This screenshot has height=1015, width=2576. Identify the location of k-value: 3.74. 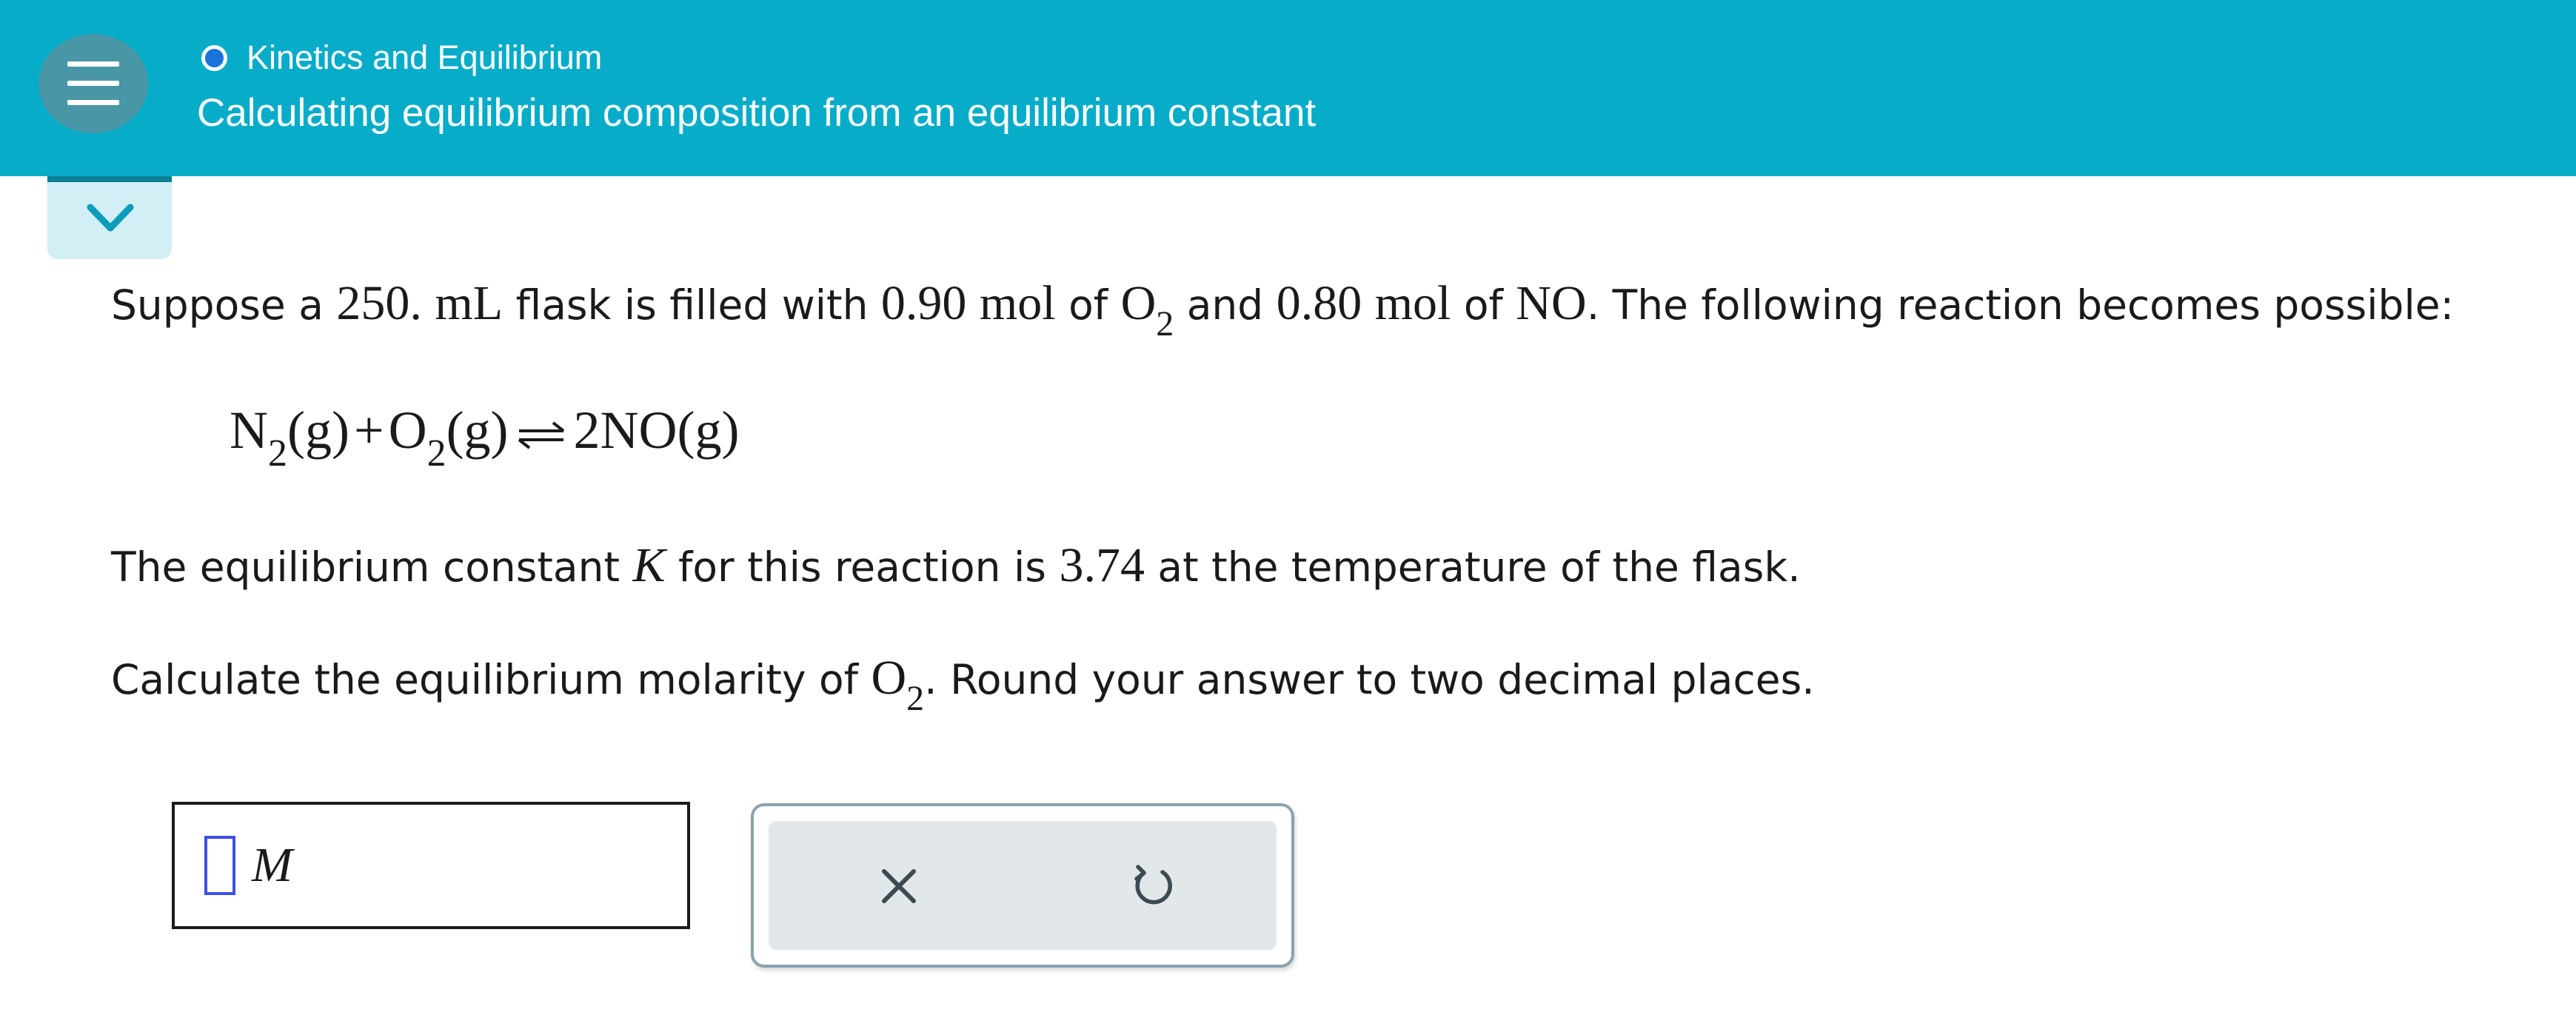
(1102, 565).